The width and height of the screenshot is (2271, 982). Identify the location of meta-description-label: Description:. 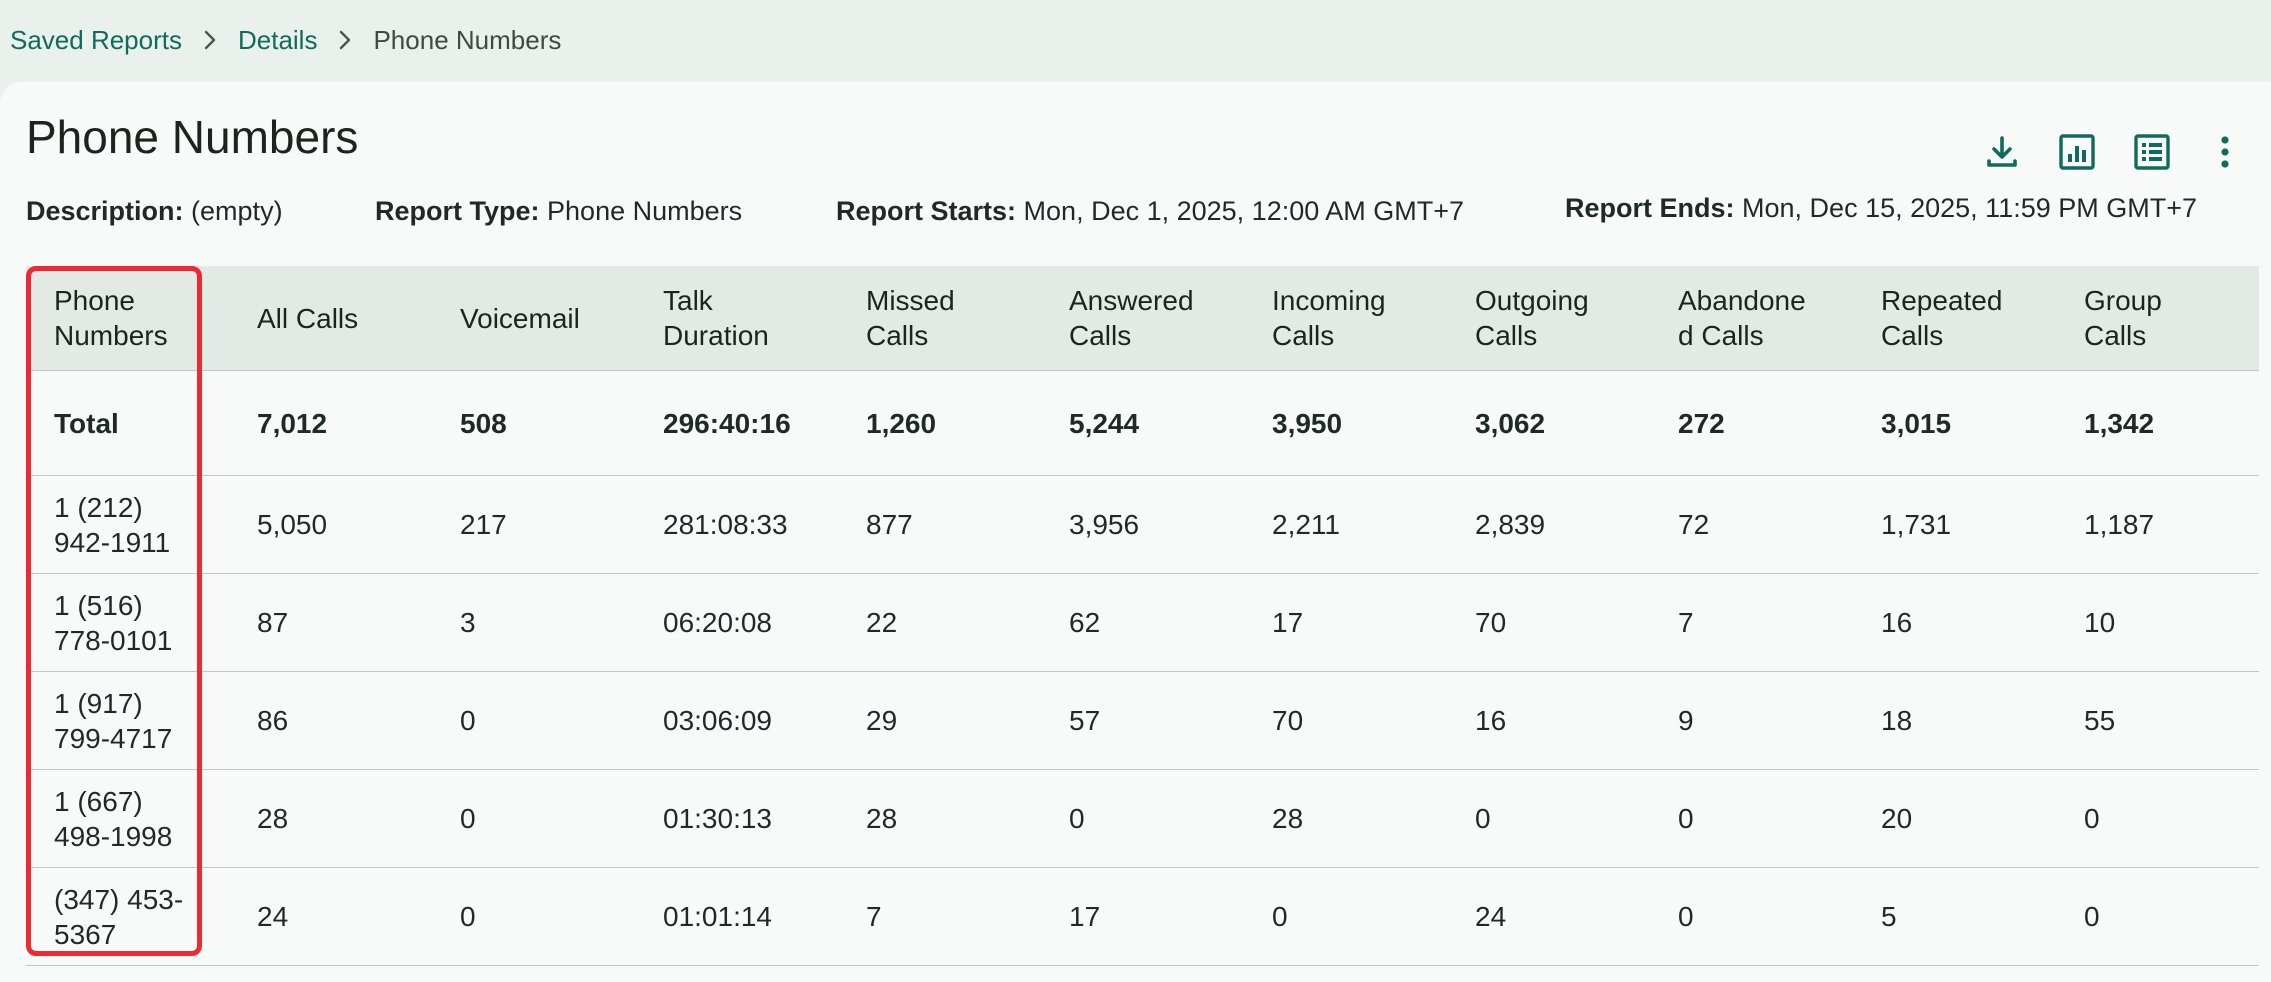
(105, 211).